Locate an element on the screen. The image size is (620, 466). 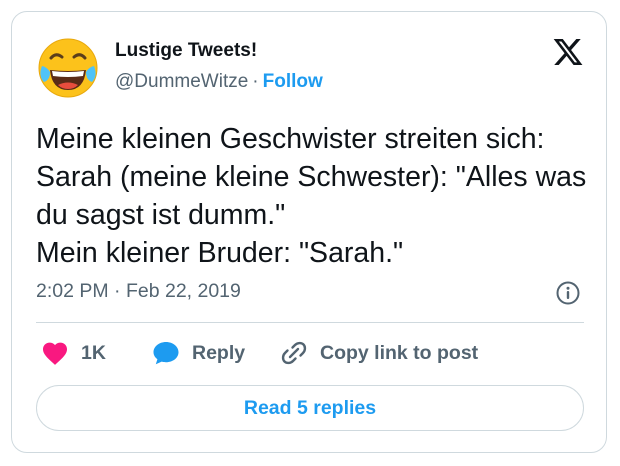
like-count: 1K is located at coordinates (93, 352).